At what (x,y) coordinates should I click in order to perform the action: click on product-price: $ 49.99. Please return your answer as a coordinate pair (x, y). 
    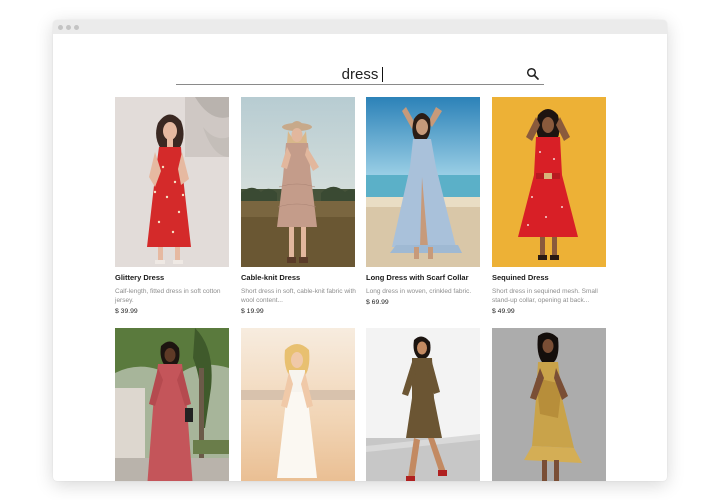
    Looking at the image, I should click on (503, 311).